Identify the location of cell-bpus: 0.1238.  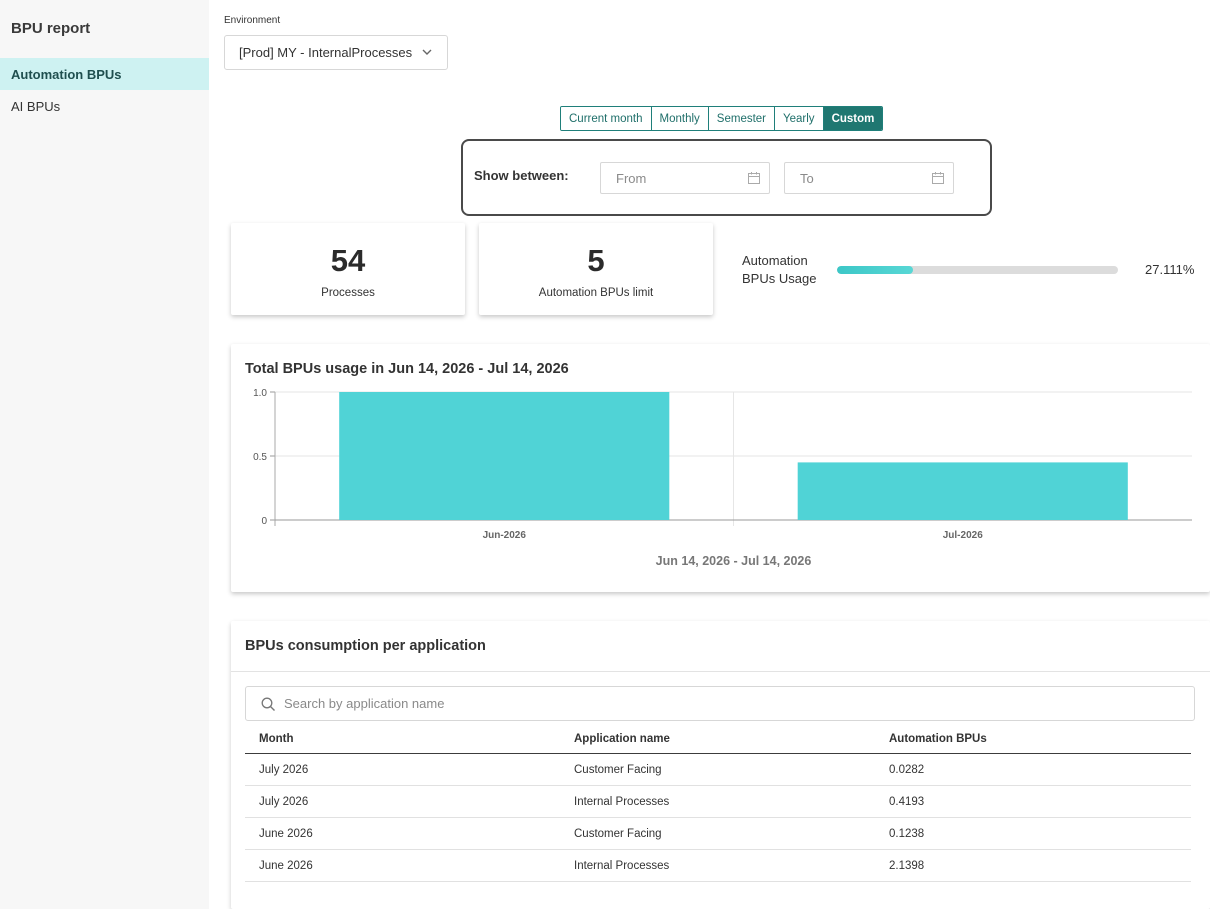
(907, 833).